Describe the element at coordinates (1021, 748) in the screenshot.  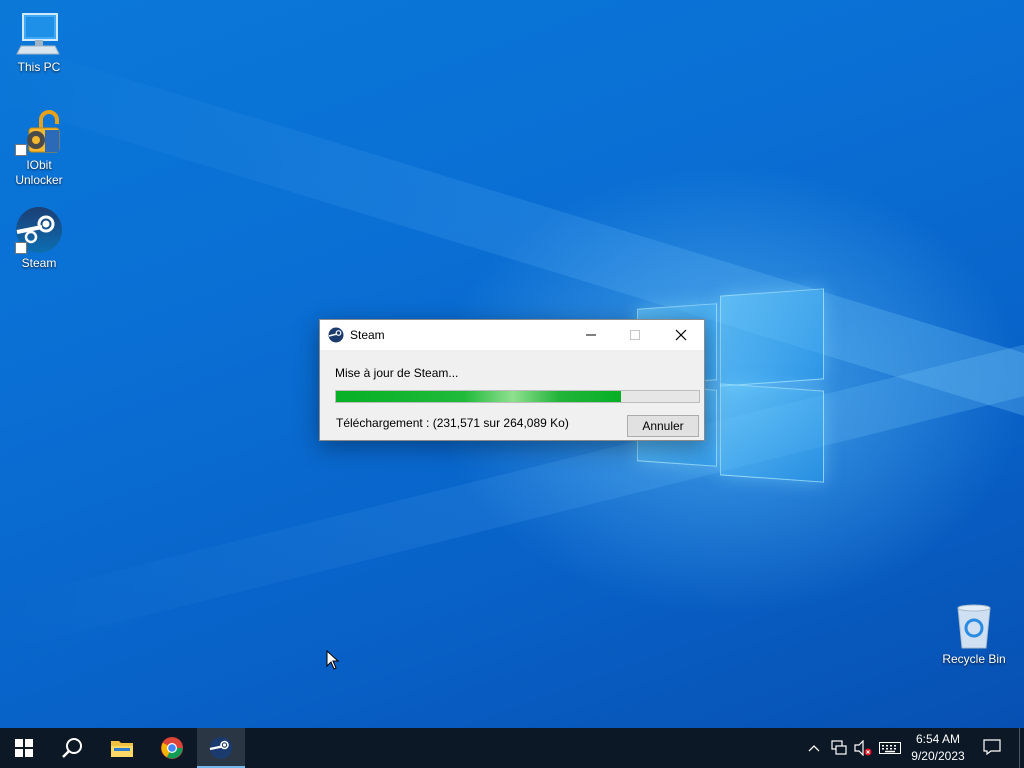
I see `show-desktop-button` at that location.